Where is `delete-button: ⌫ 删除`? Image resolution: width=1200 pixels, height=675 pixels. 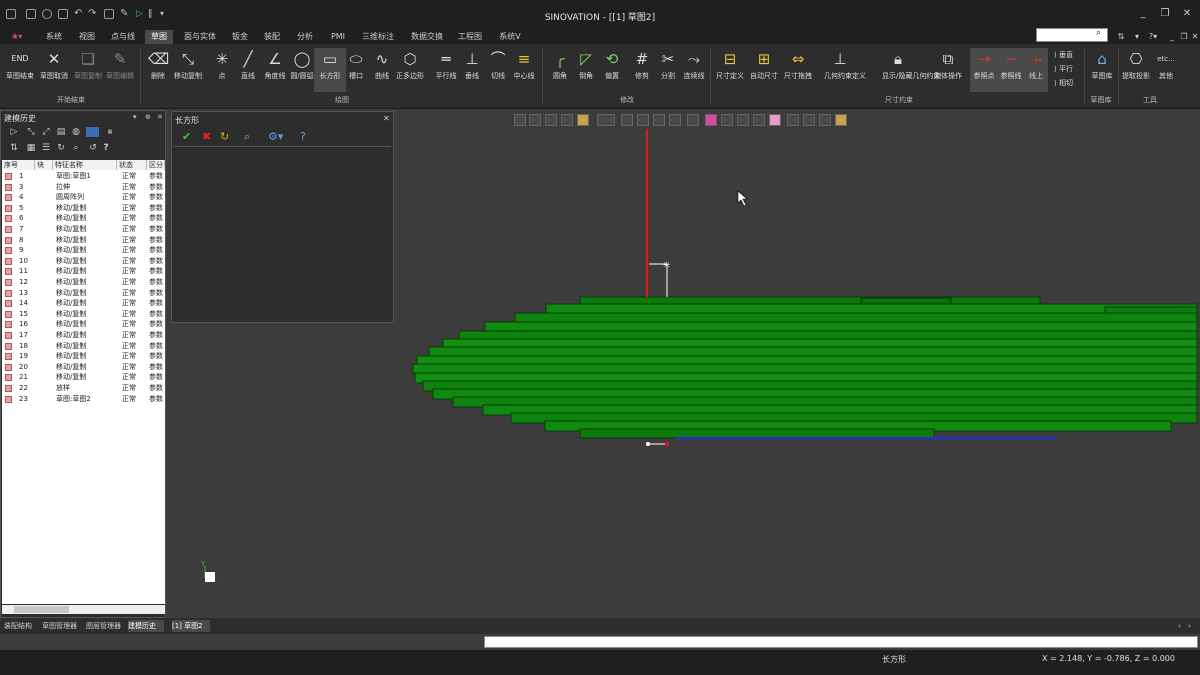 delete-button: ⌫ 删除 is located at coordinates (158, 70).